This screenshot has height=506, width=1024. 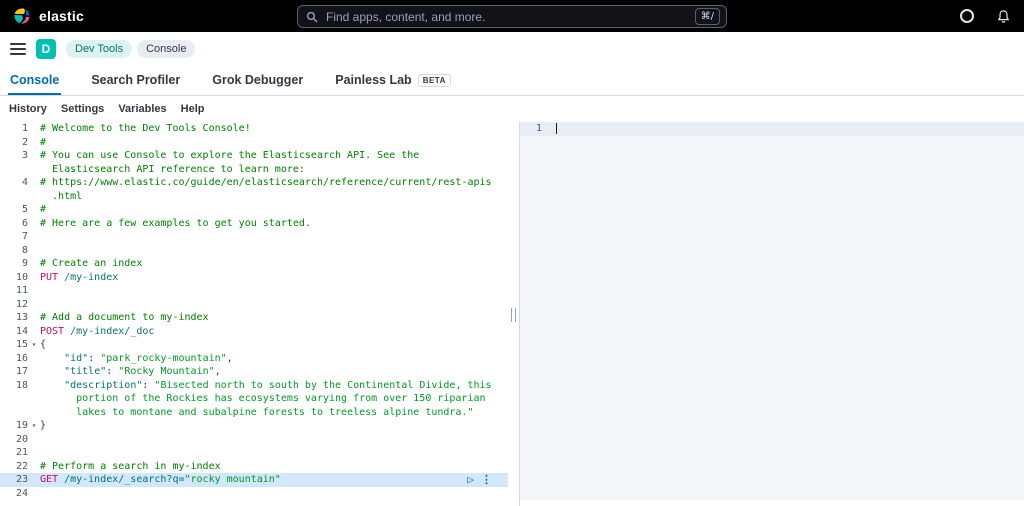 I want to click on code-line: 2 #, so click(x=254, y=143).